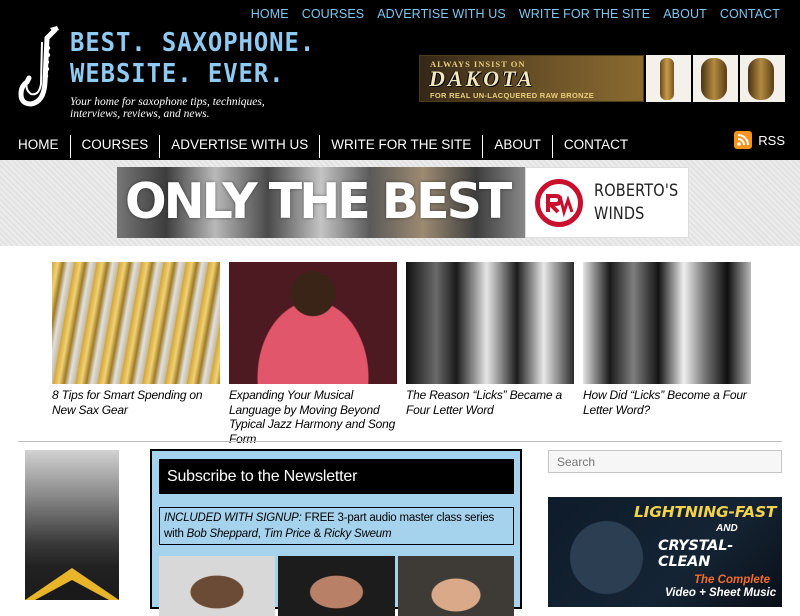 This screenshot has width=800, height=616. I want to click on main-nav-about: ABOUT, so click(517, 146).